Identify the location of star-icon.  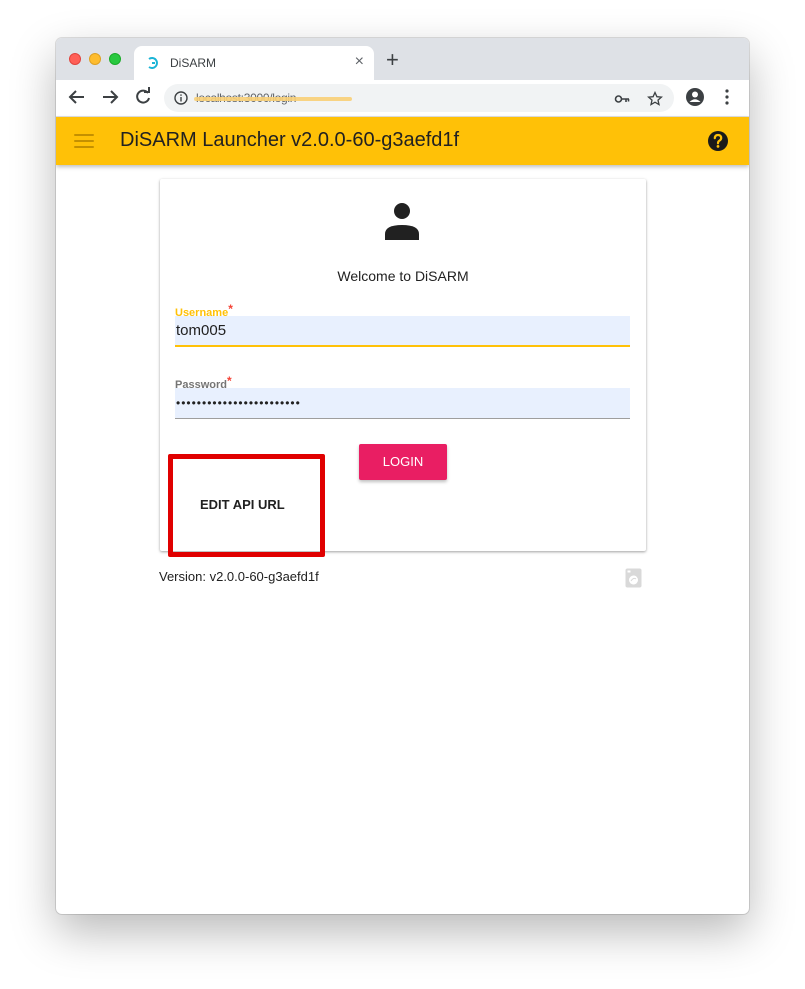
(655, 99).